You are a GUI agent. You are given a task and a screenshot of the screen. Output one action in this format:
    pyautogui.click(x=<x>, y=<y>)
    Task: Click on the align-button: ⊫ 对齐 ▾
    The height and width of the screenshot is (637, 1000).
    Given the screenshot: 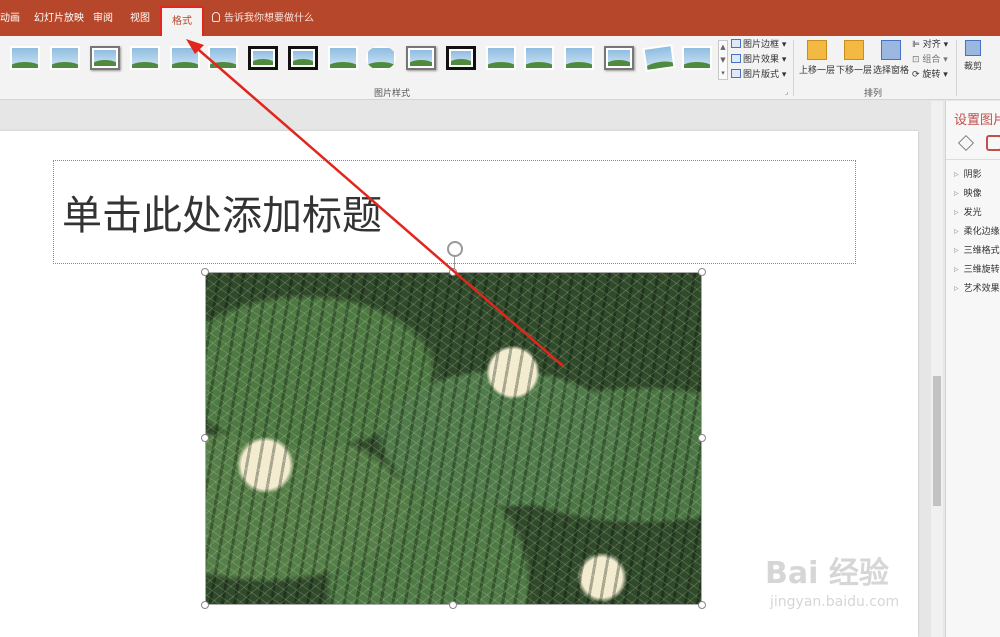 What is the action you would take?
    pyautogui.click(x=930, y=45)
    